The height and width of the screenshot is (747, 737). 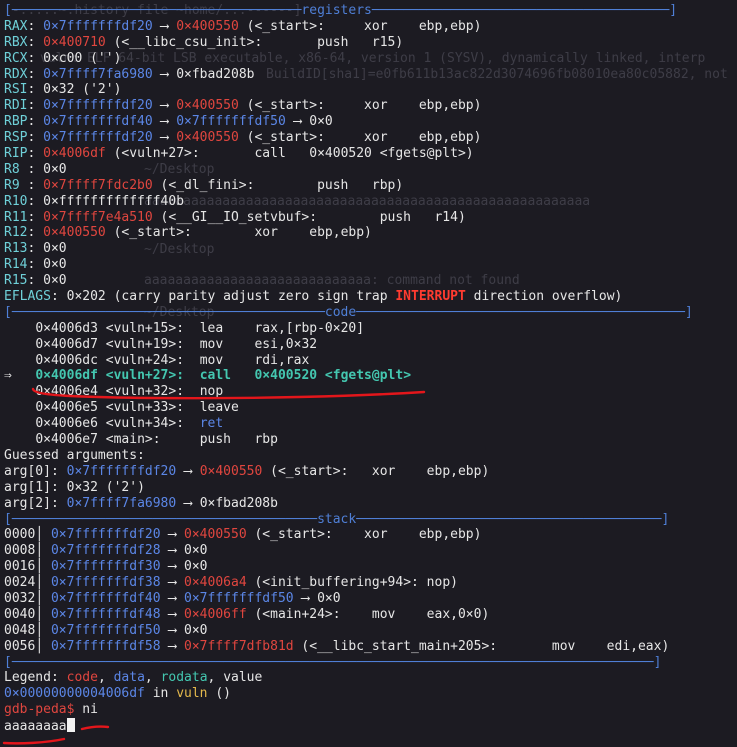 What do you see at coordinates (16, 58) in the screenshot?
I see `register-name: RCX` at bounding box center [16, 58].